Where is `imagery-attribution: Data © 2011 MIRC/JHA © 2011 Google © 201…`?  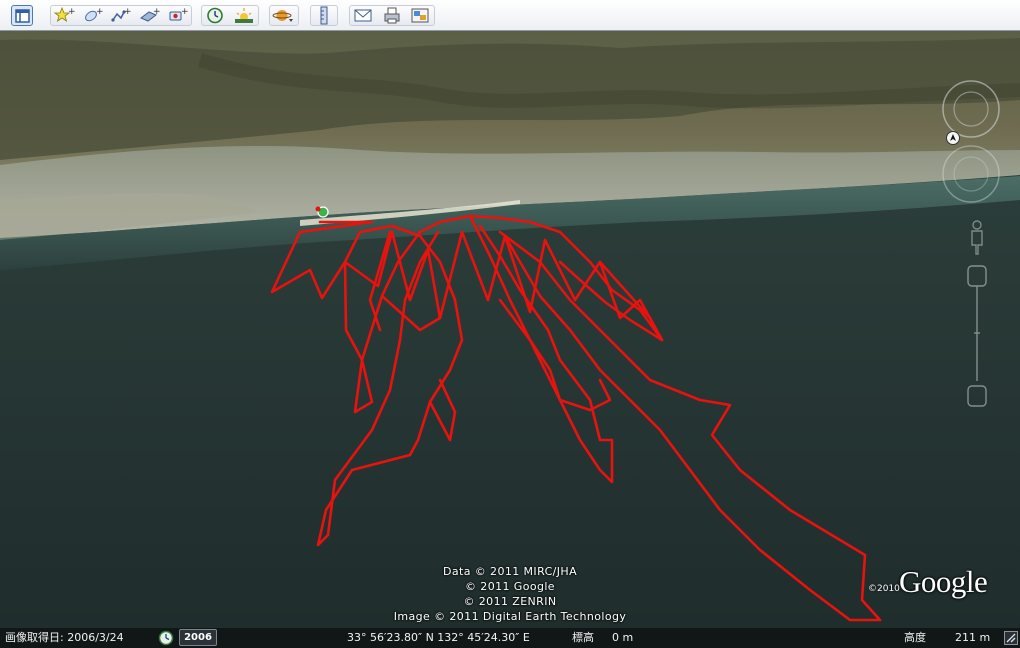
imagery-attribution: Data © 2011 MIRC/JHA © 2011 Google © 201… is located at coordinates (510, 594).